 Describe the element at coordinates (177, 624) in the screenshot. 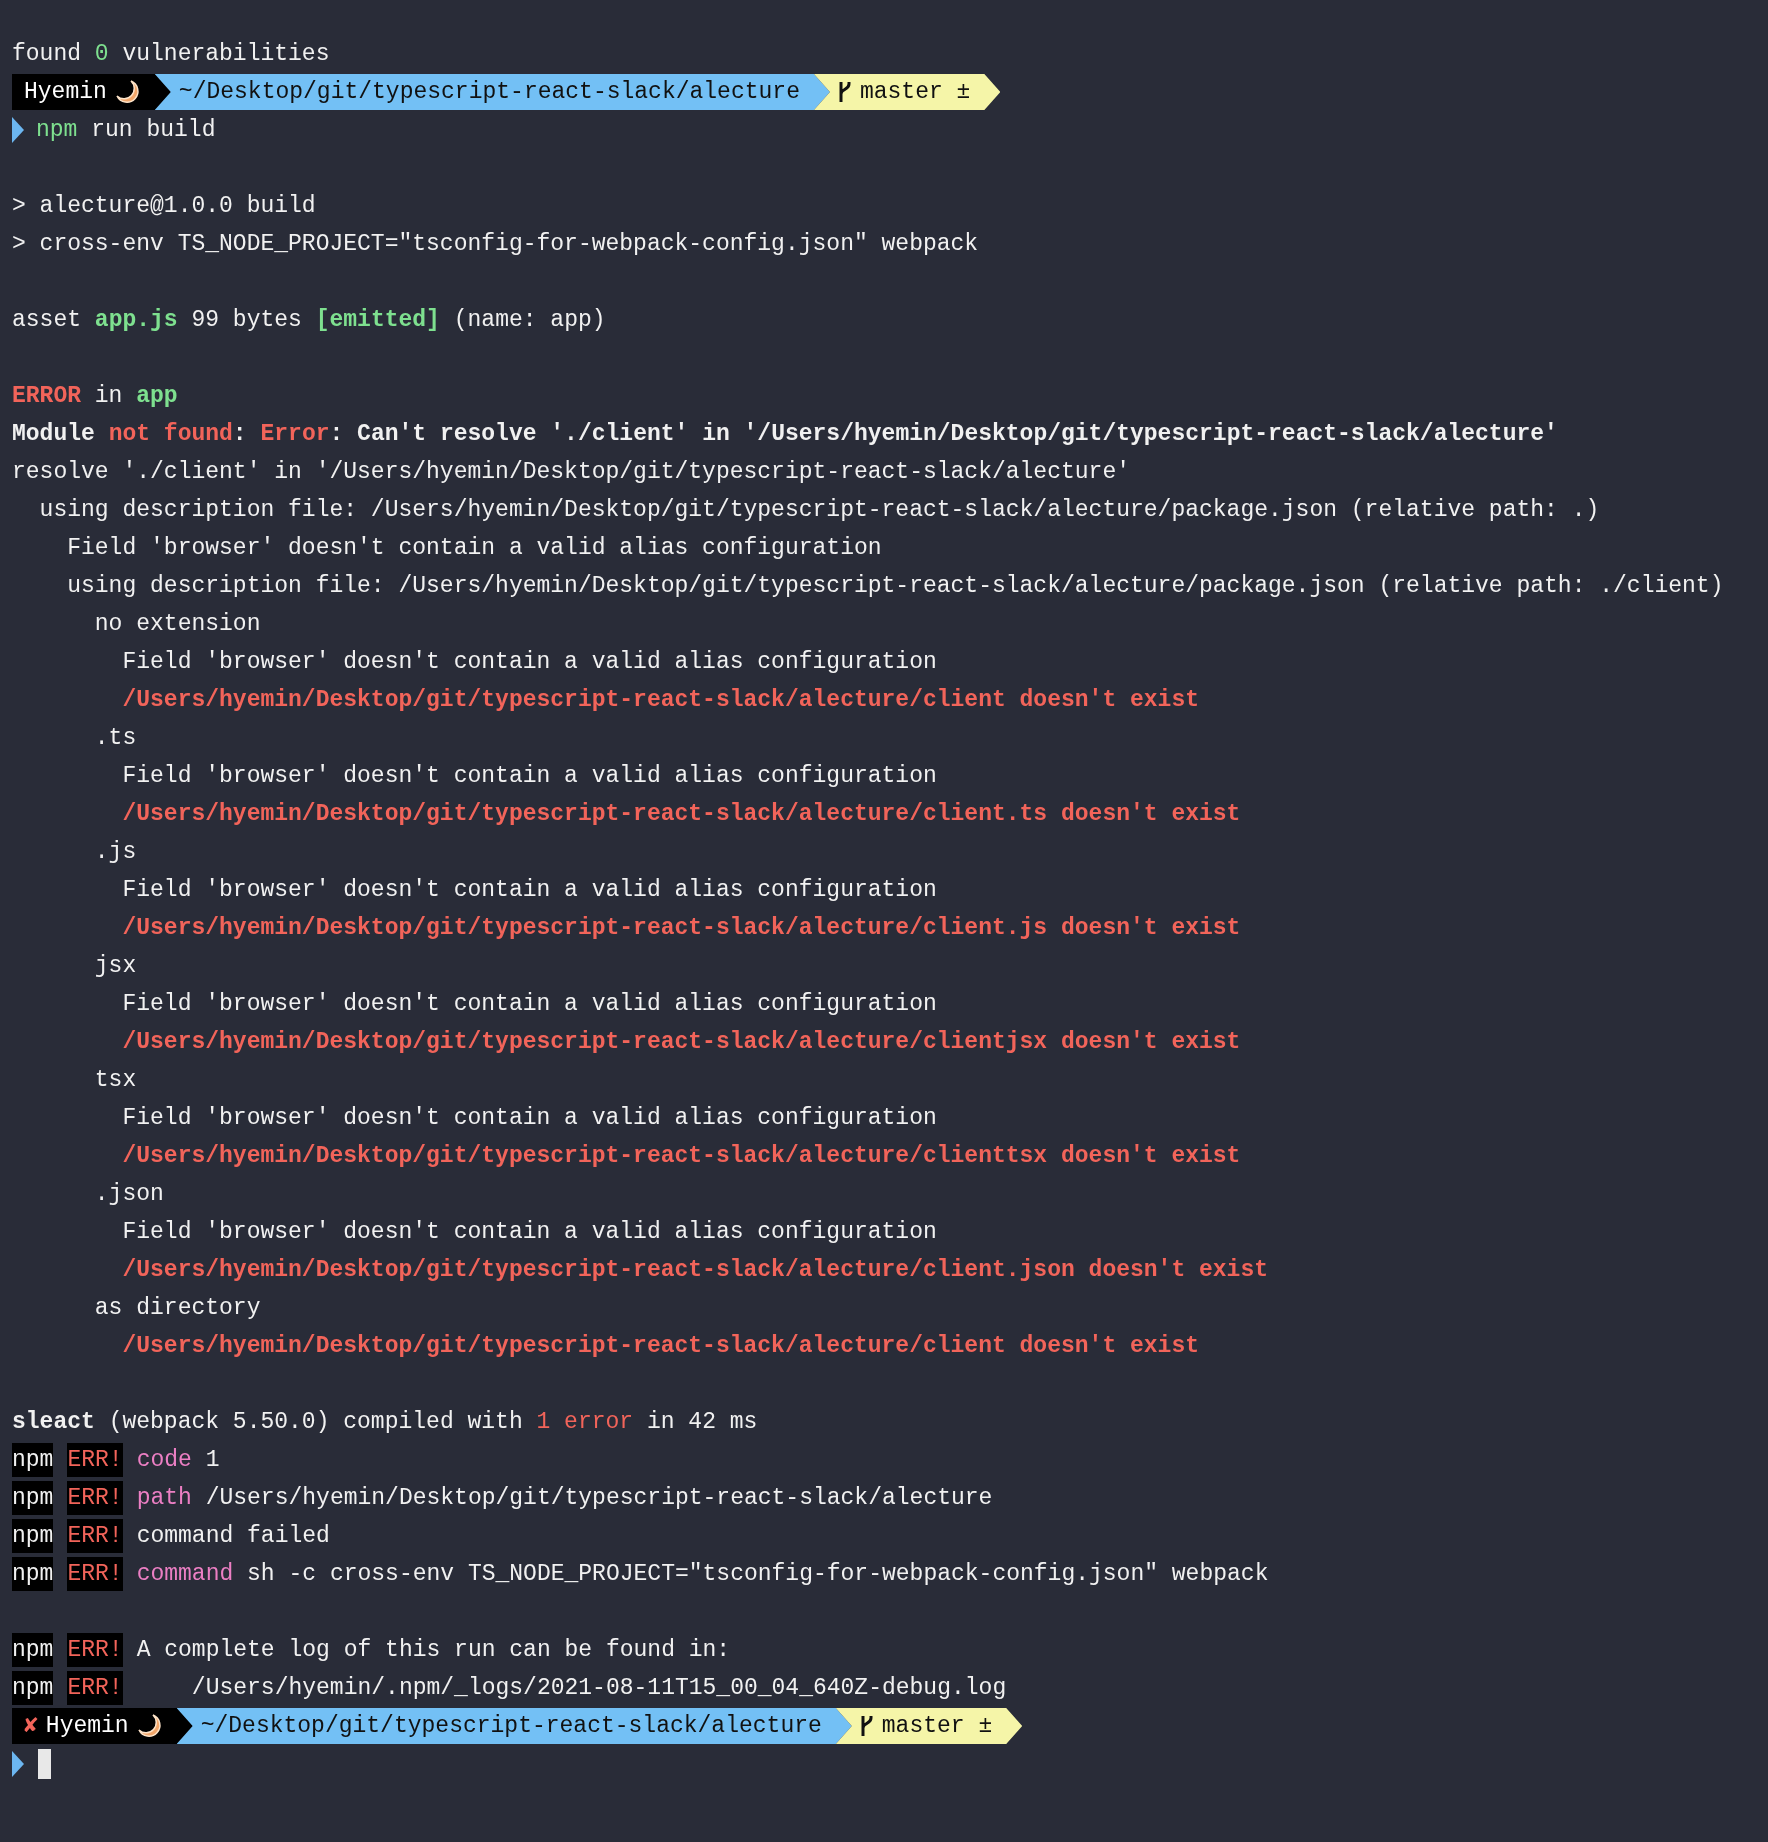

I see `output-line: no extension` at that location.